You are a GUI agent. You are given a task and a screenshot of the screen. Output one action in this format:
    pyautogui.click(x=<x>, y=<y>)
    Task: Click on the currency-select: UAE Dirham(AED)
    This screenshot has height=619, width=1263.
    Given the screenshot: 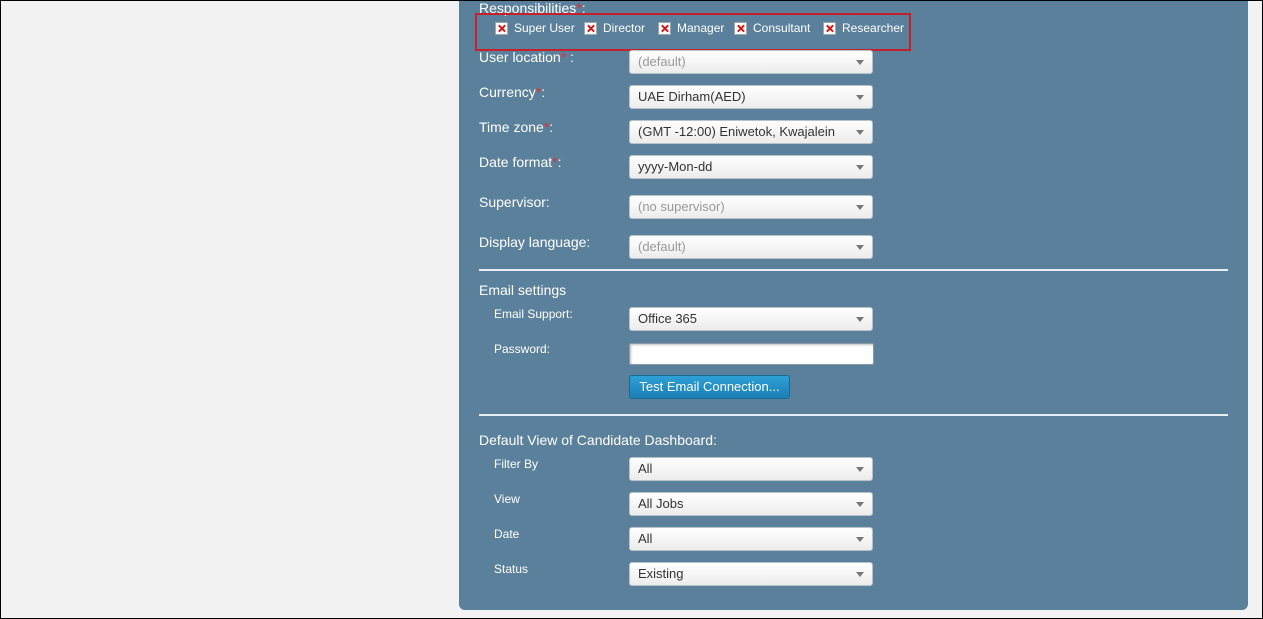 What is the action you would take?
    pyautogui.click(x=751, y=97)
    